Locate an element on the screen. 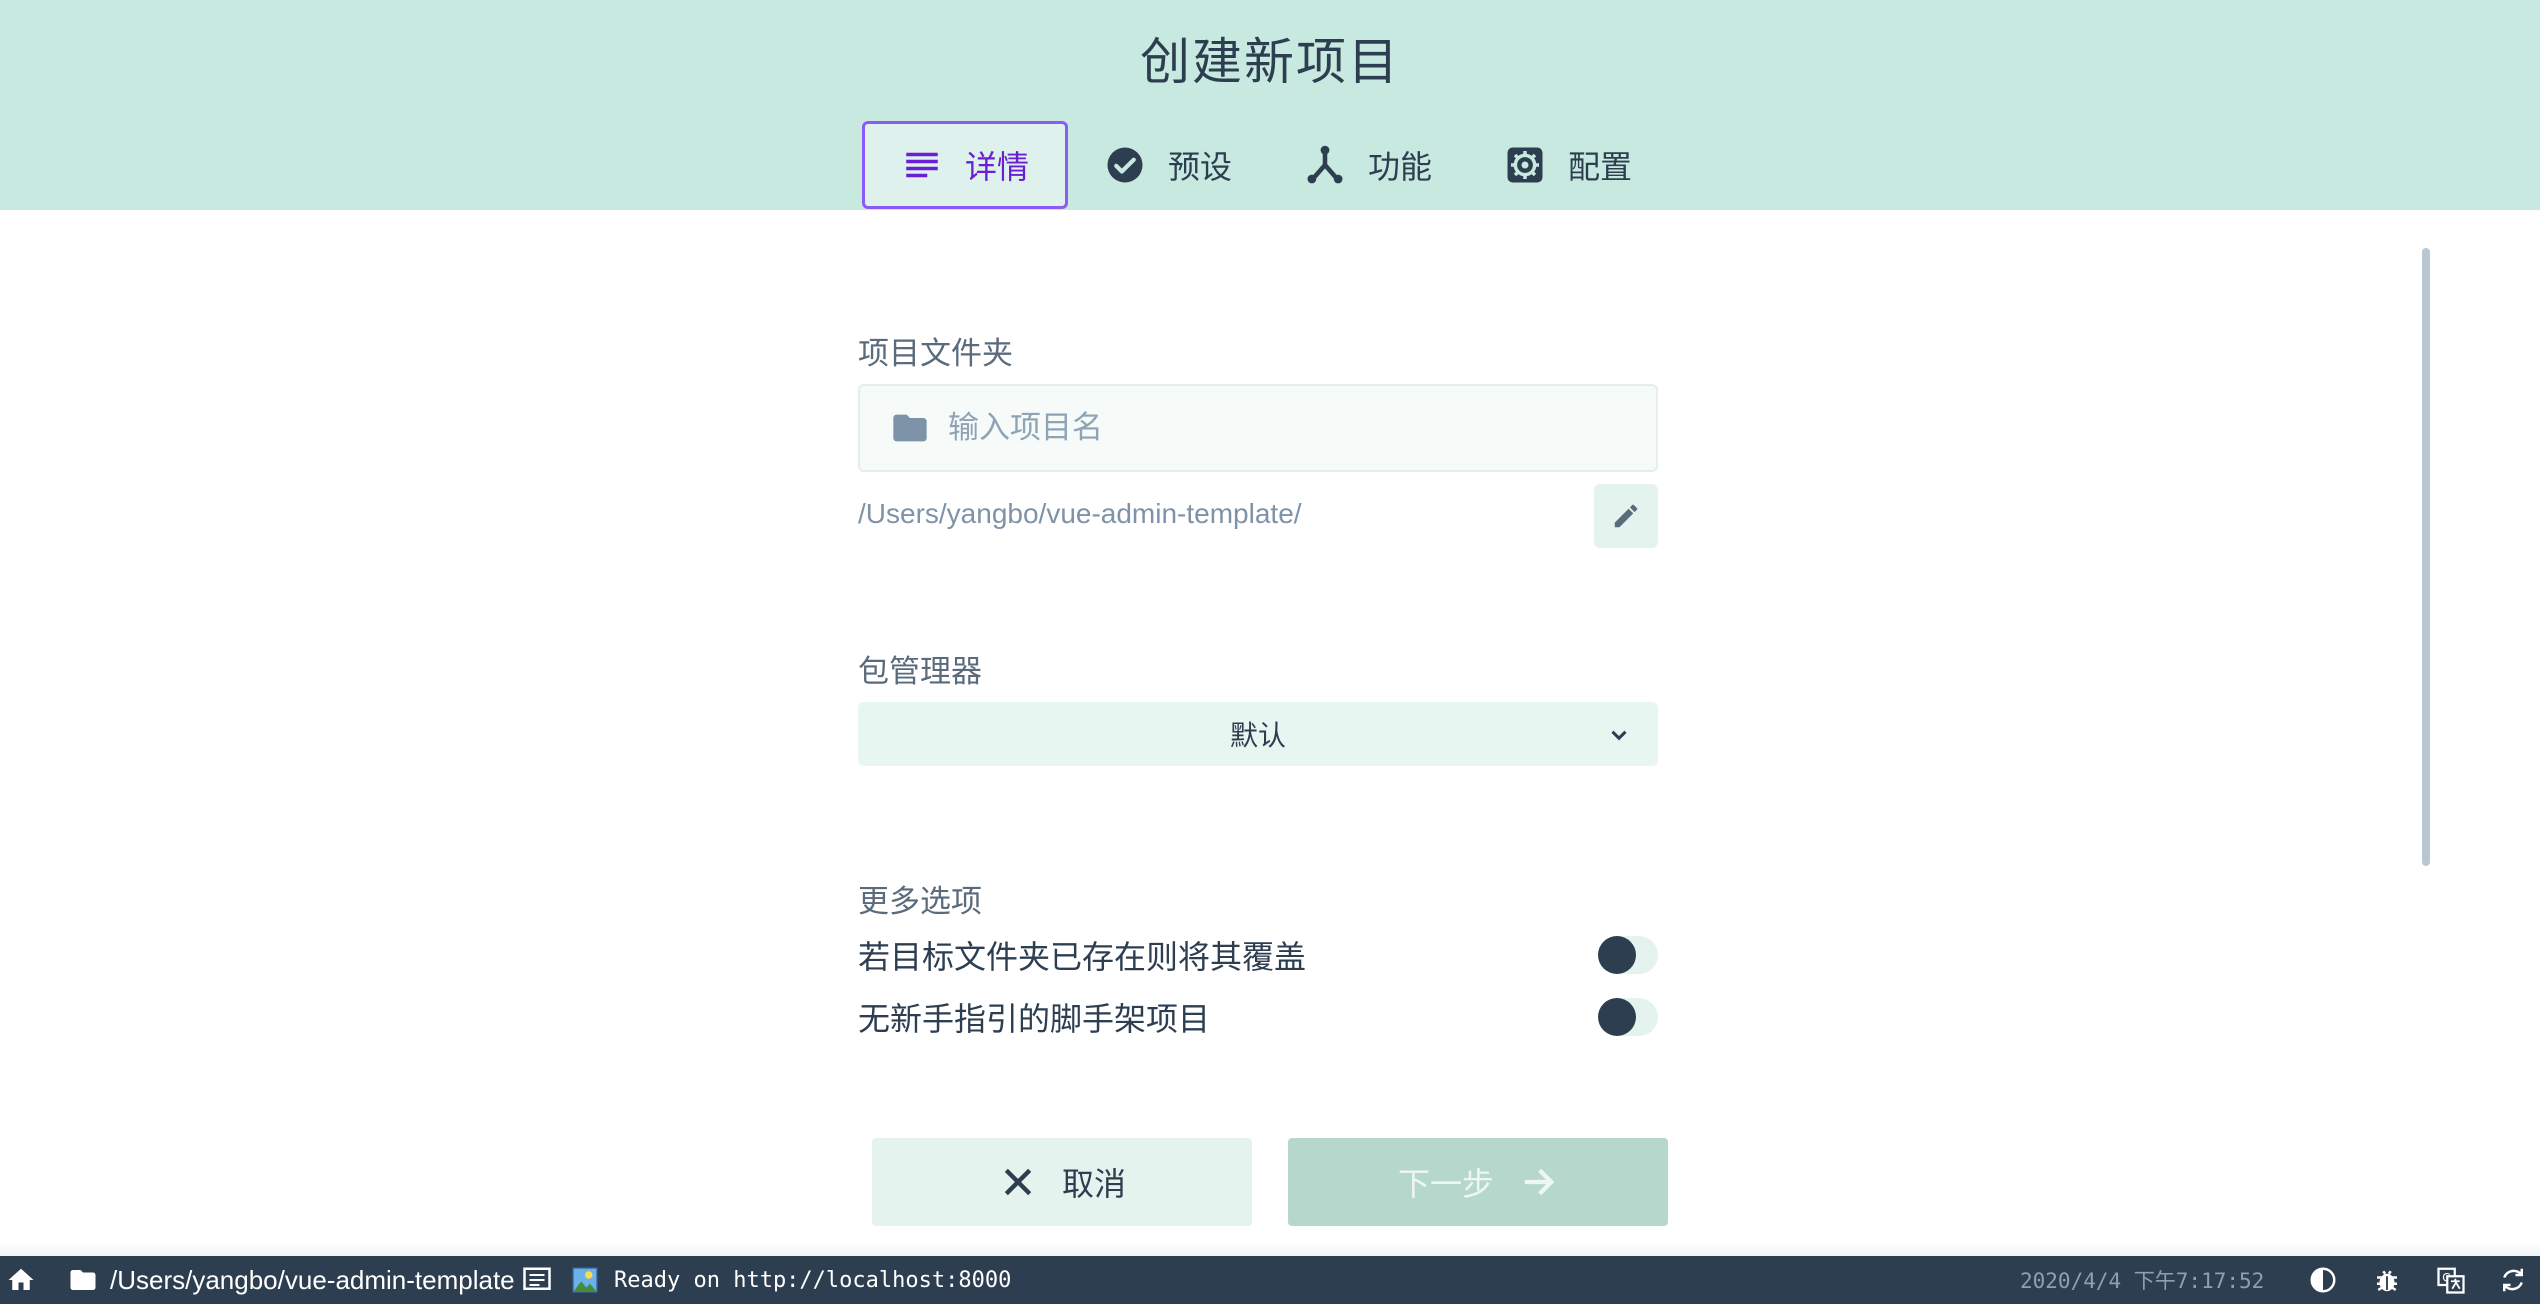  tab-presets: 预设 is located at coordinates (1168, 165).